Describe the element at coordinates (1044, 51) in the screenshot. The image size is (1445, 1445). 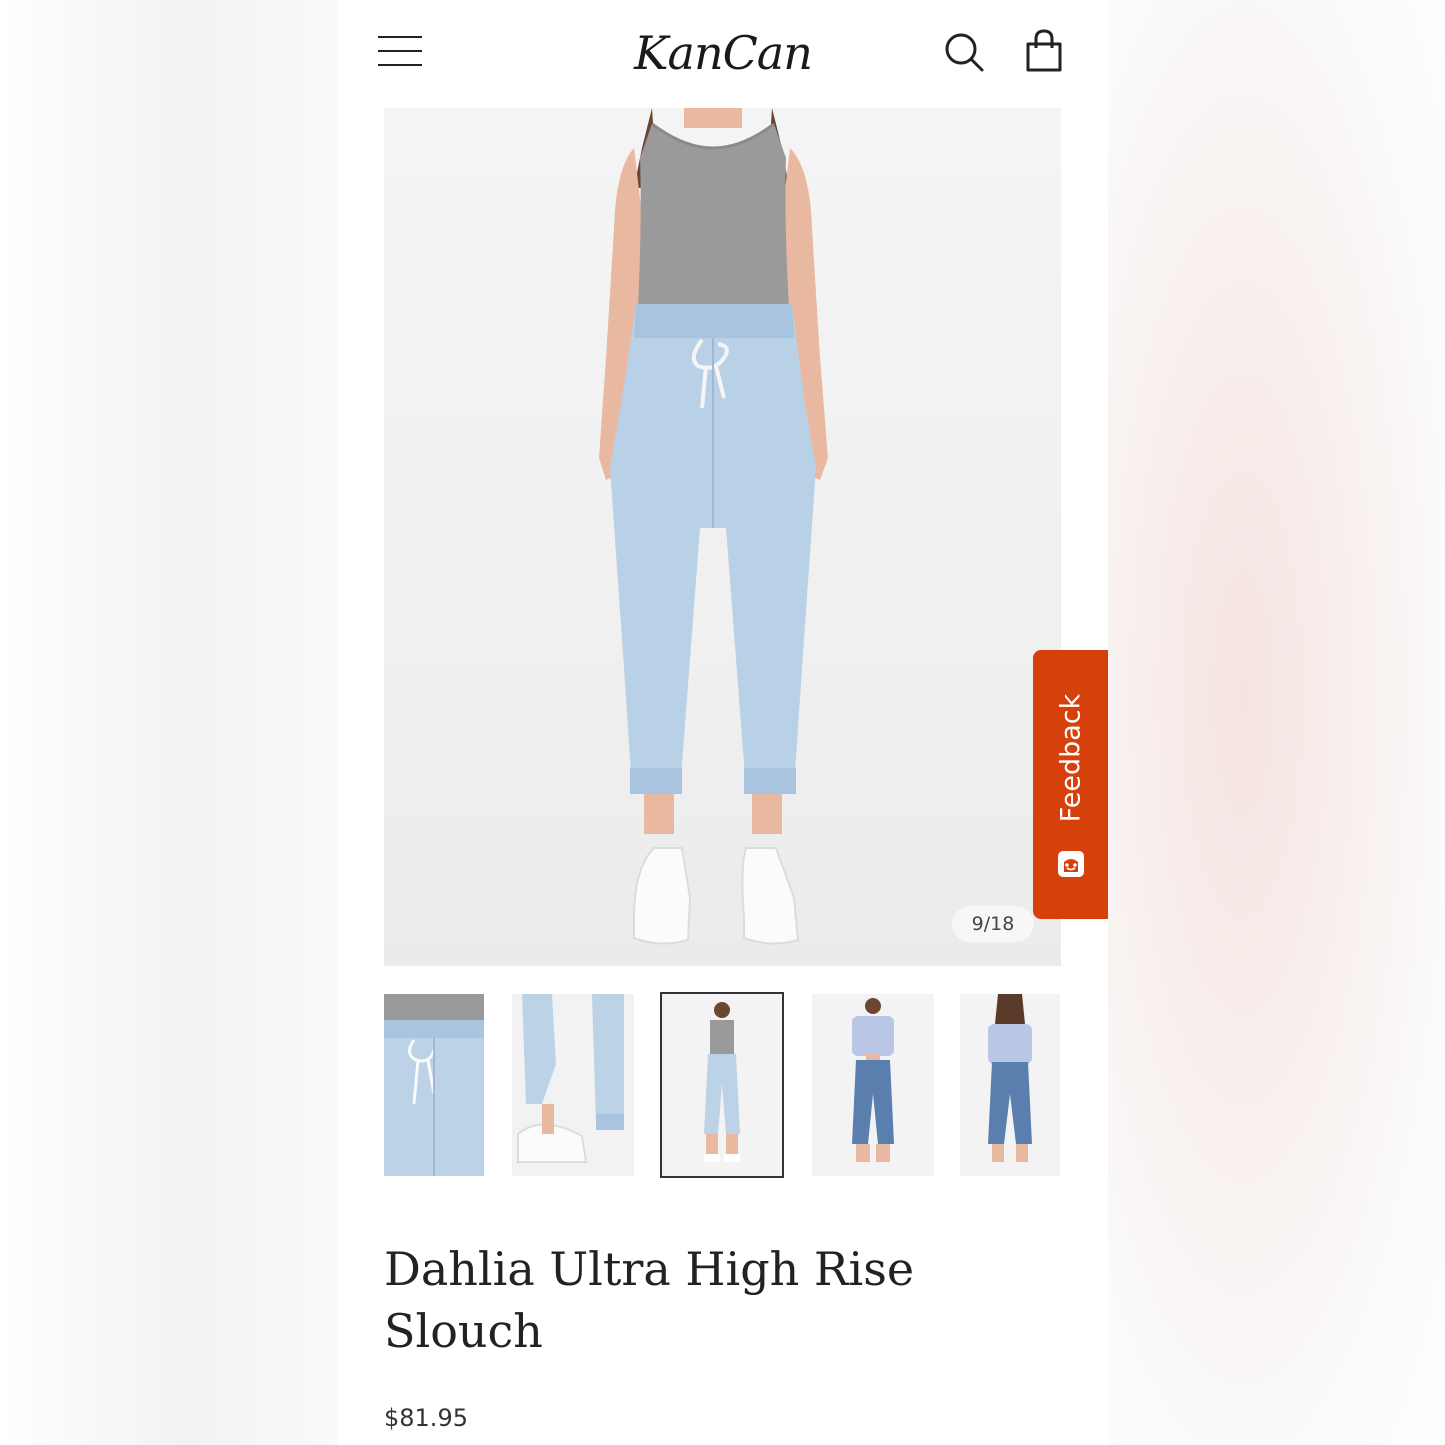
I see `shopping-bag-icon` at that location.